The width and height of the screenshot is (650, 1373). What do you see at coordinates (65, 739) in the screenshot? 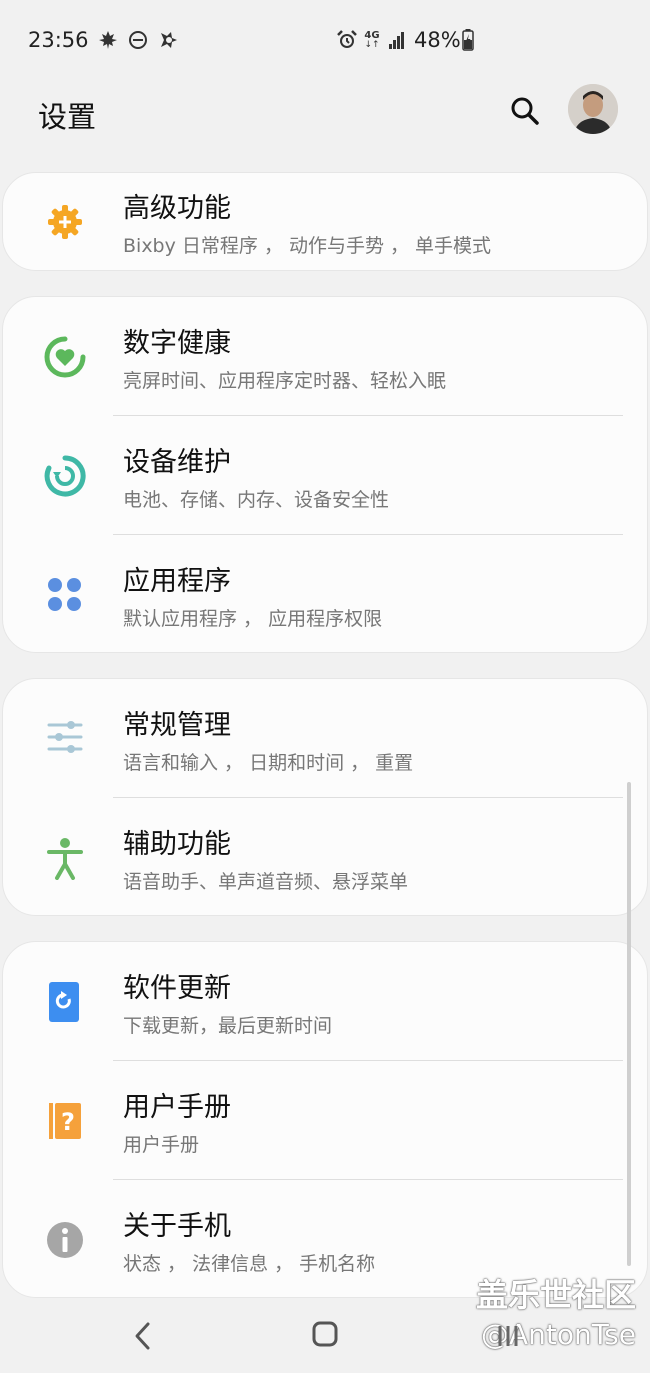
I see `sliders-icon` at bounding box center [65, 739].